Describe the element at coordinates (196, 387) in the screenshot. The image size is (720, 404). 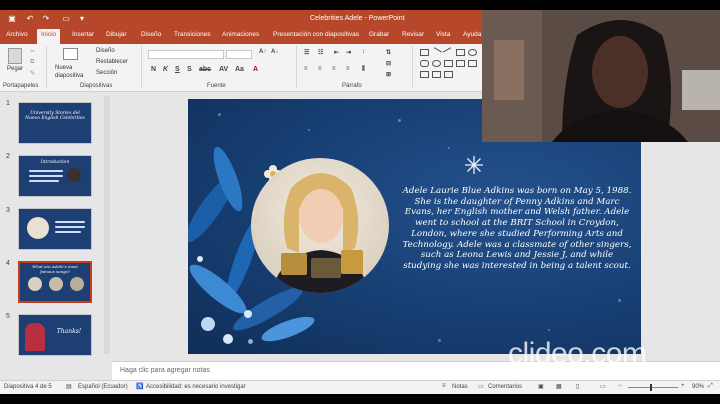
I see `accessibility-status: Accesibilidad: es necesario investigar` at that location.